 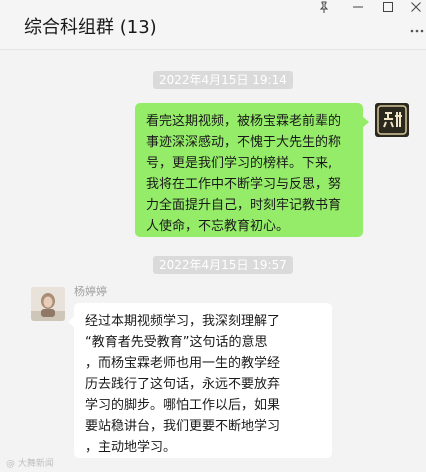 I want to click on message-line: 要站稳讲台，我们更要不断地学习, so click(x=183, y=426).